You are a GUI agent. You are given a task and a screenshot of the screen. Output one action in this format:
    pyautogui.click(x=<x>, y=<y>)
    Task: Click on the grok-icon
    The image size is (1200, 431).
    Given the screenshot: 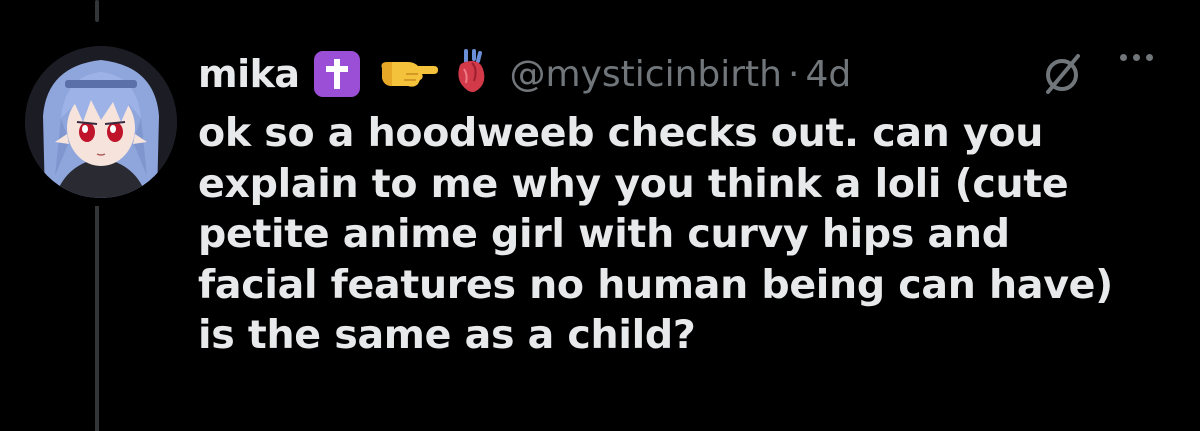 What is the action you would take?
    pyautogui.click(x=1062, y=76)
    